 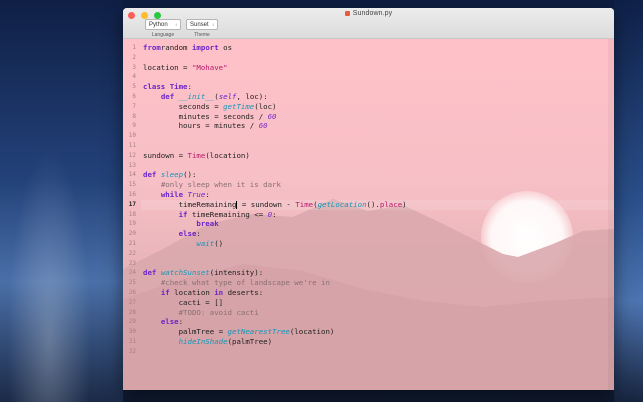 I want to click on line-number: 27, so click(x=132, y=302).